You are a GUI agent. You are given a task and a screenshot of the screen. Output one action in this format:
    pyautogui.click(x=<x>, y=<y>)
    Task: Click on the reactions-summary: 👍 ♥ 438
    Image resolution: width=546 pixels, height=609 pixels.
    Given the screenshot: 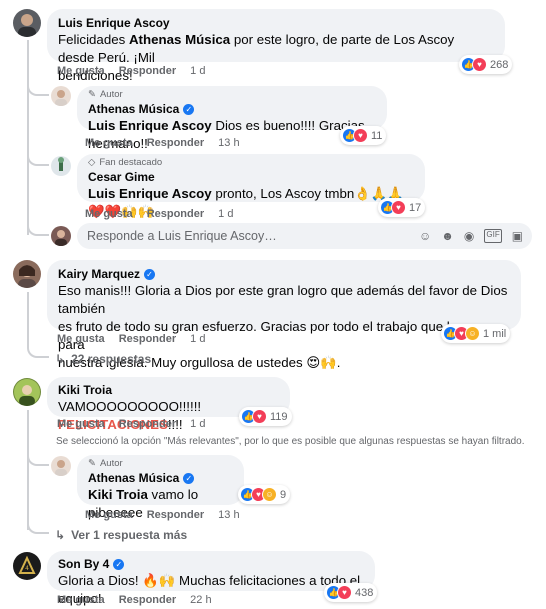 What is the action you would take?
    pyautogui.click(x=351, y=592)
    